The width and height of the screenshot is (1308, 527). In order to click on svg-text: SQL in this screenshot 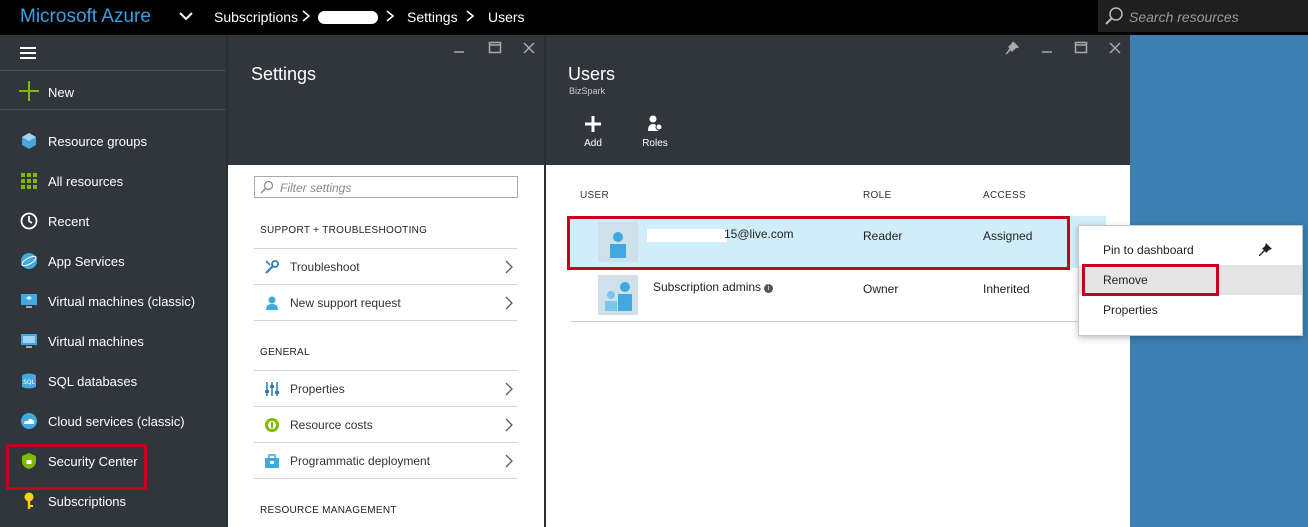, I will do `click(29, 382)`.